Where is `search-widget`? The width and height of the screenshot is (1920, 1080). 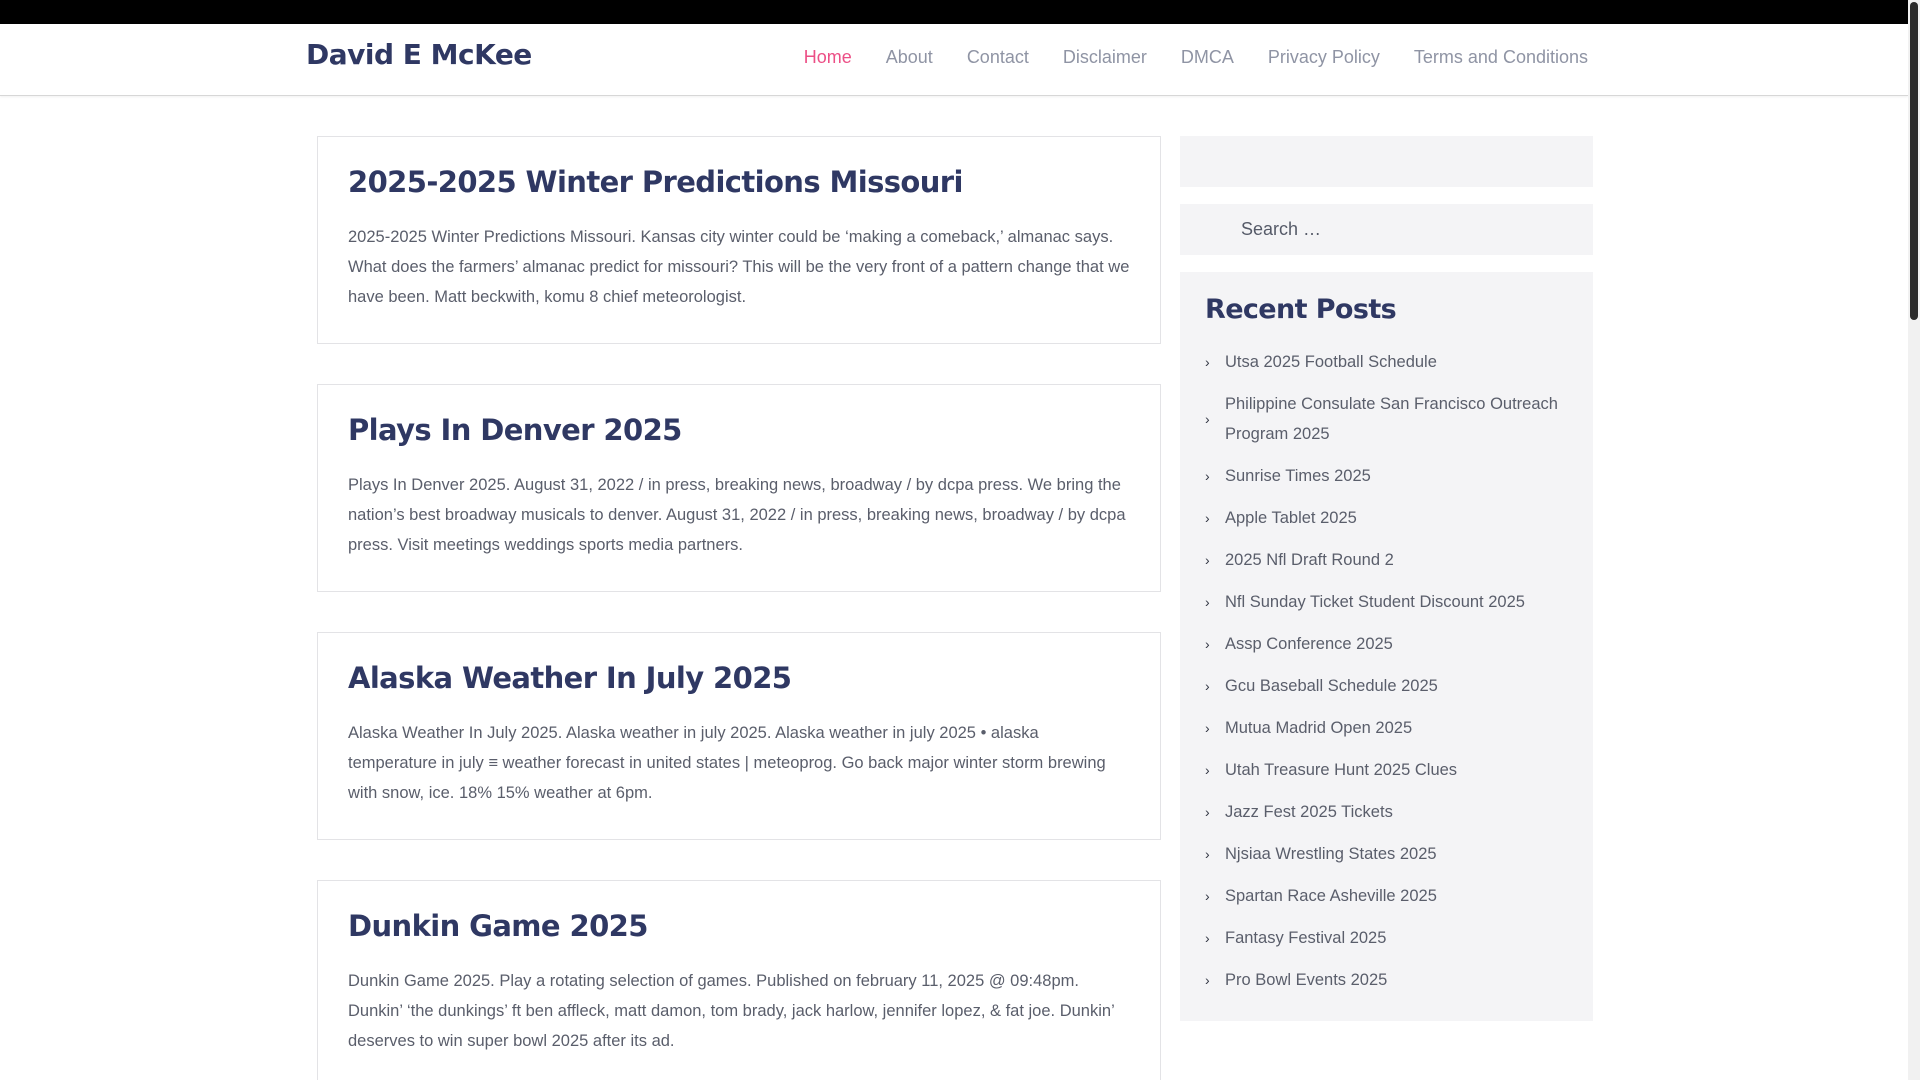 search-widget is located at coordinates (1386, 229).